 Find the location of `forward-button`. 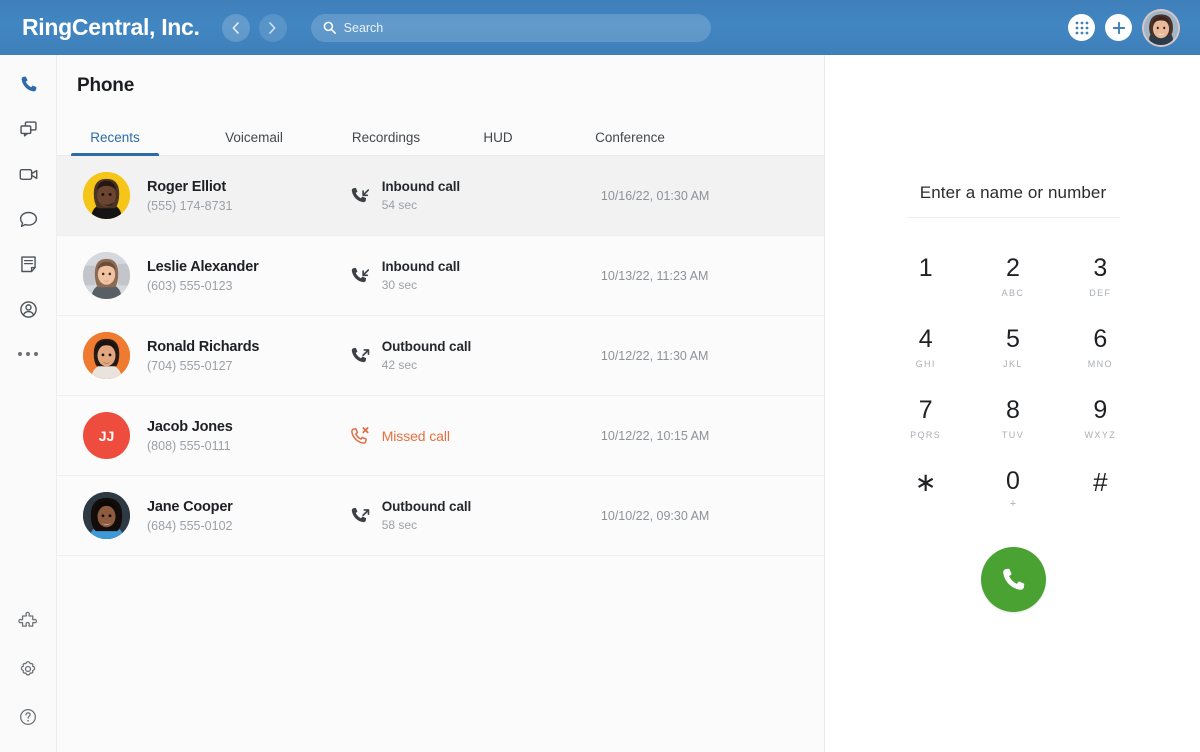

forward-button is located at coordinates (272, 27).